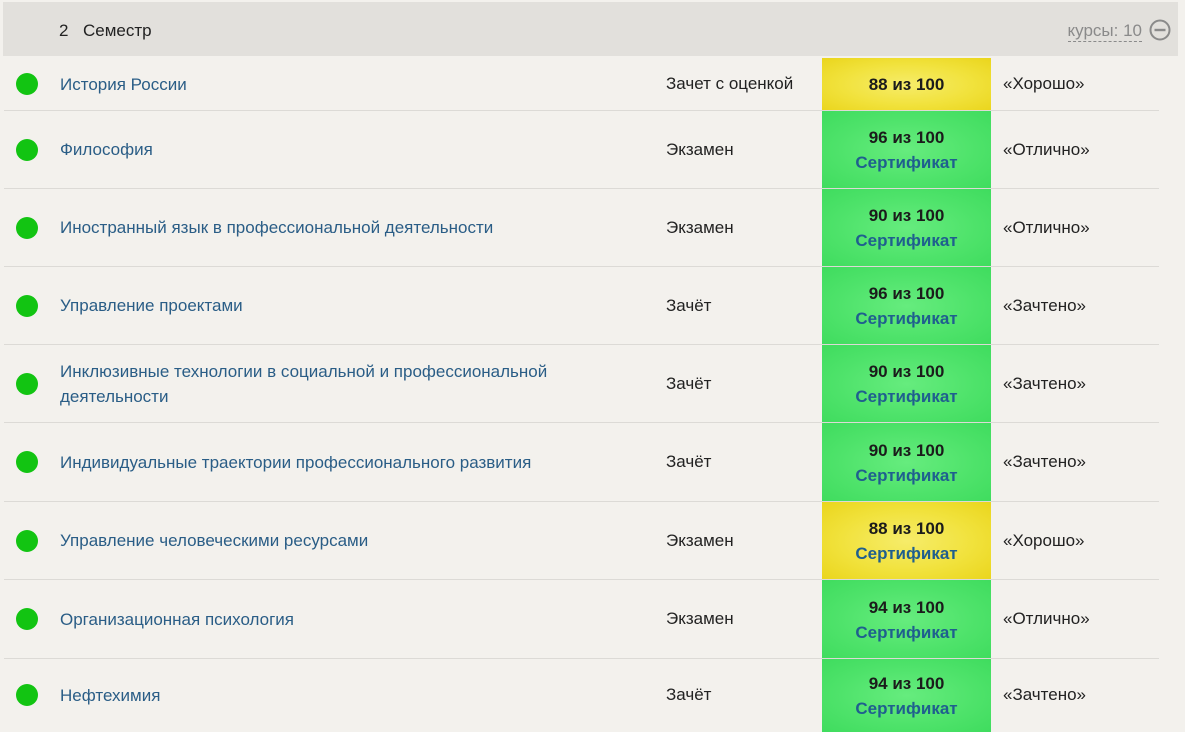 The width and height of the screenshot is (1185, 732). What do you see at coordinates (730, 83) in the screenshot?
I see `control-type: Зачет с оценкой` at bounding box center [730, 83].